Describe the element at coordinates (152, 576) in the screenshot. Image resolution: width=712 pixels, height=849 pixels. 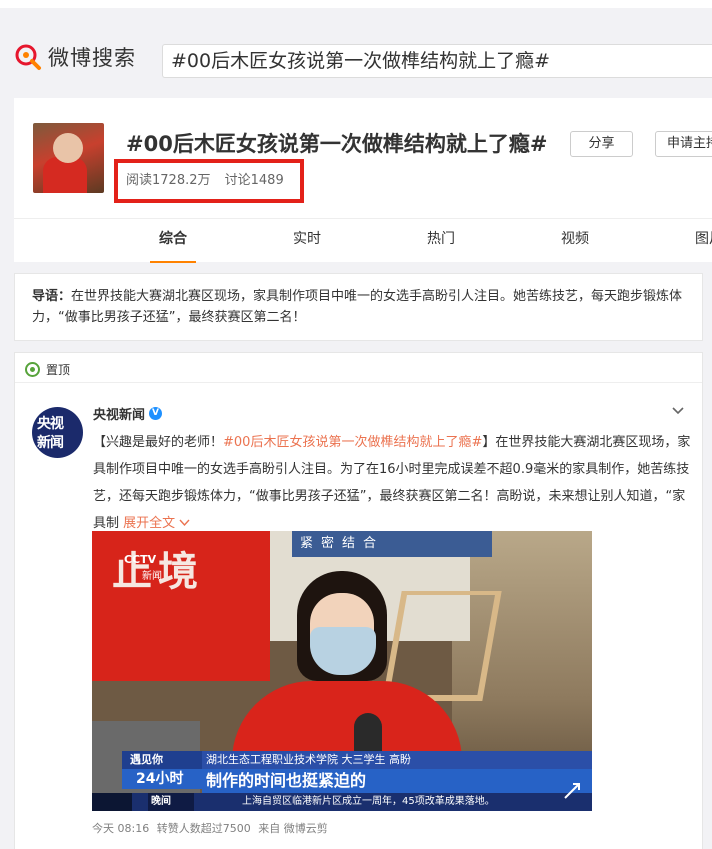
I see `cctv-logo-sub: 新闻` at that location.